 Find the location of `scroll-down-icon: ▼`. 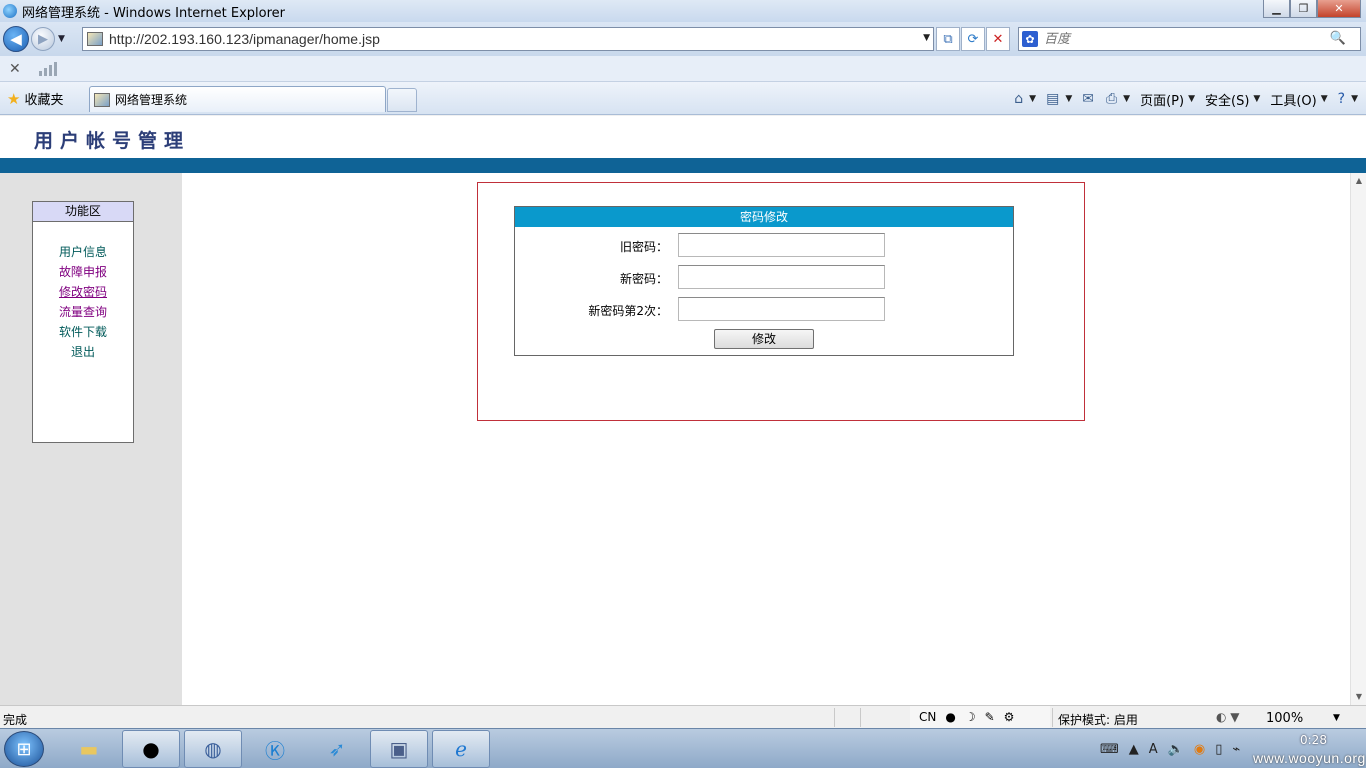

scroll-down-icon: ▼ is located at coordinates (1358, 697).